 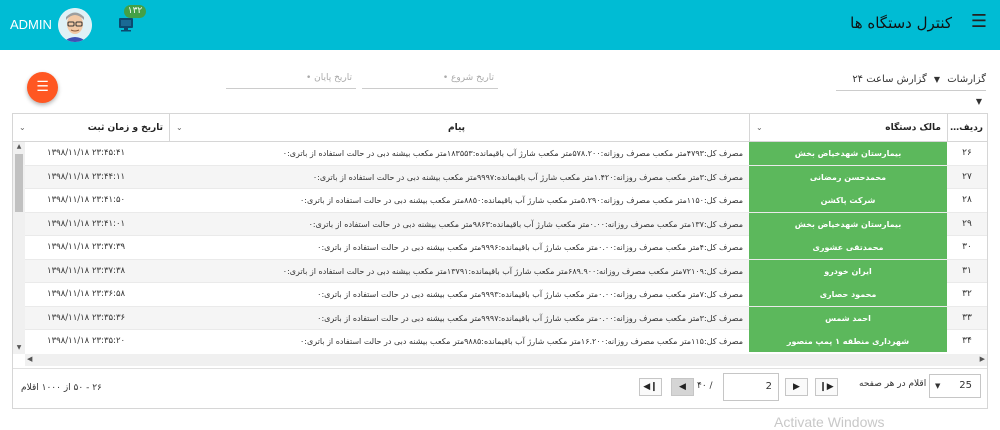 What do you see at coordinates (430, 79) in the screenshot?
I see `start-date-input: تاریخ شروع •` at bounding box center [430, 79].